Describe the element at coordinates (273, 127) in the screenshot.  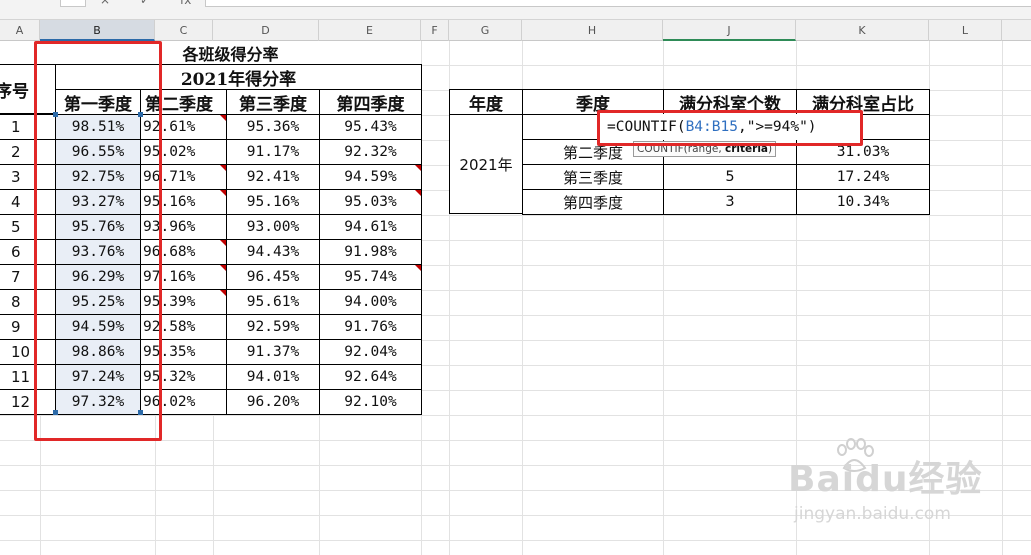
I see `score-cell-q3: 95.36%` at that location.